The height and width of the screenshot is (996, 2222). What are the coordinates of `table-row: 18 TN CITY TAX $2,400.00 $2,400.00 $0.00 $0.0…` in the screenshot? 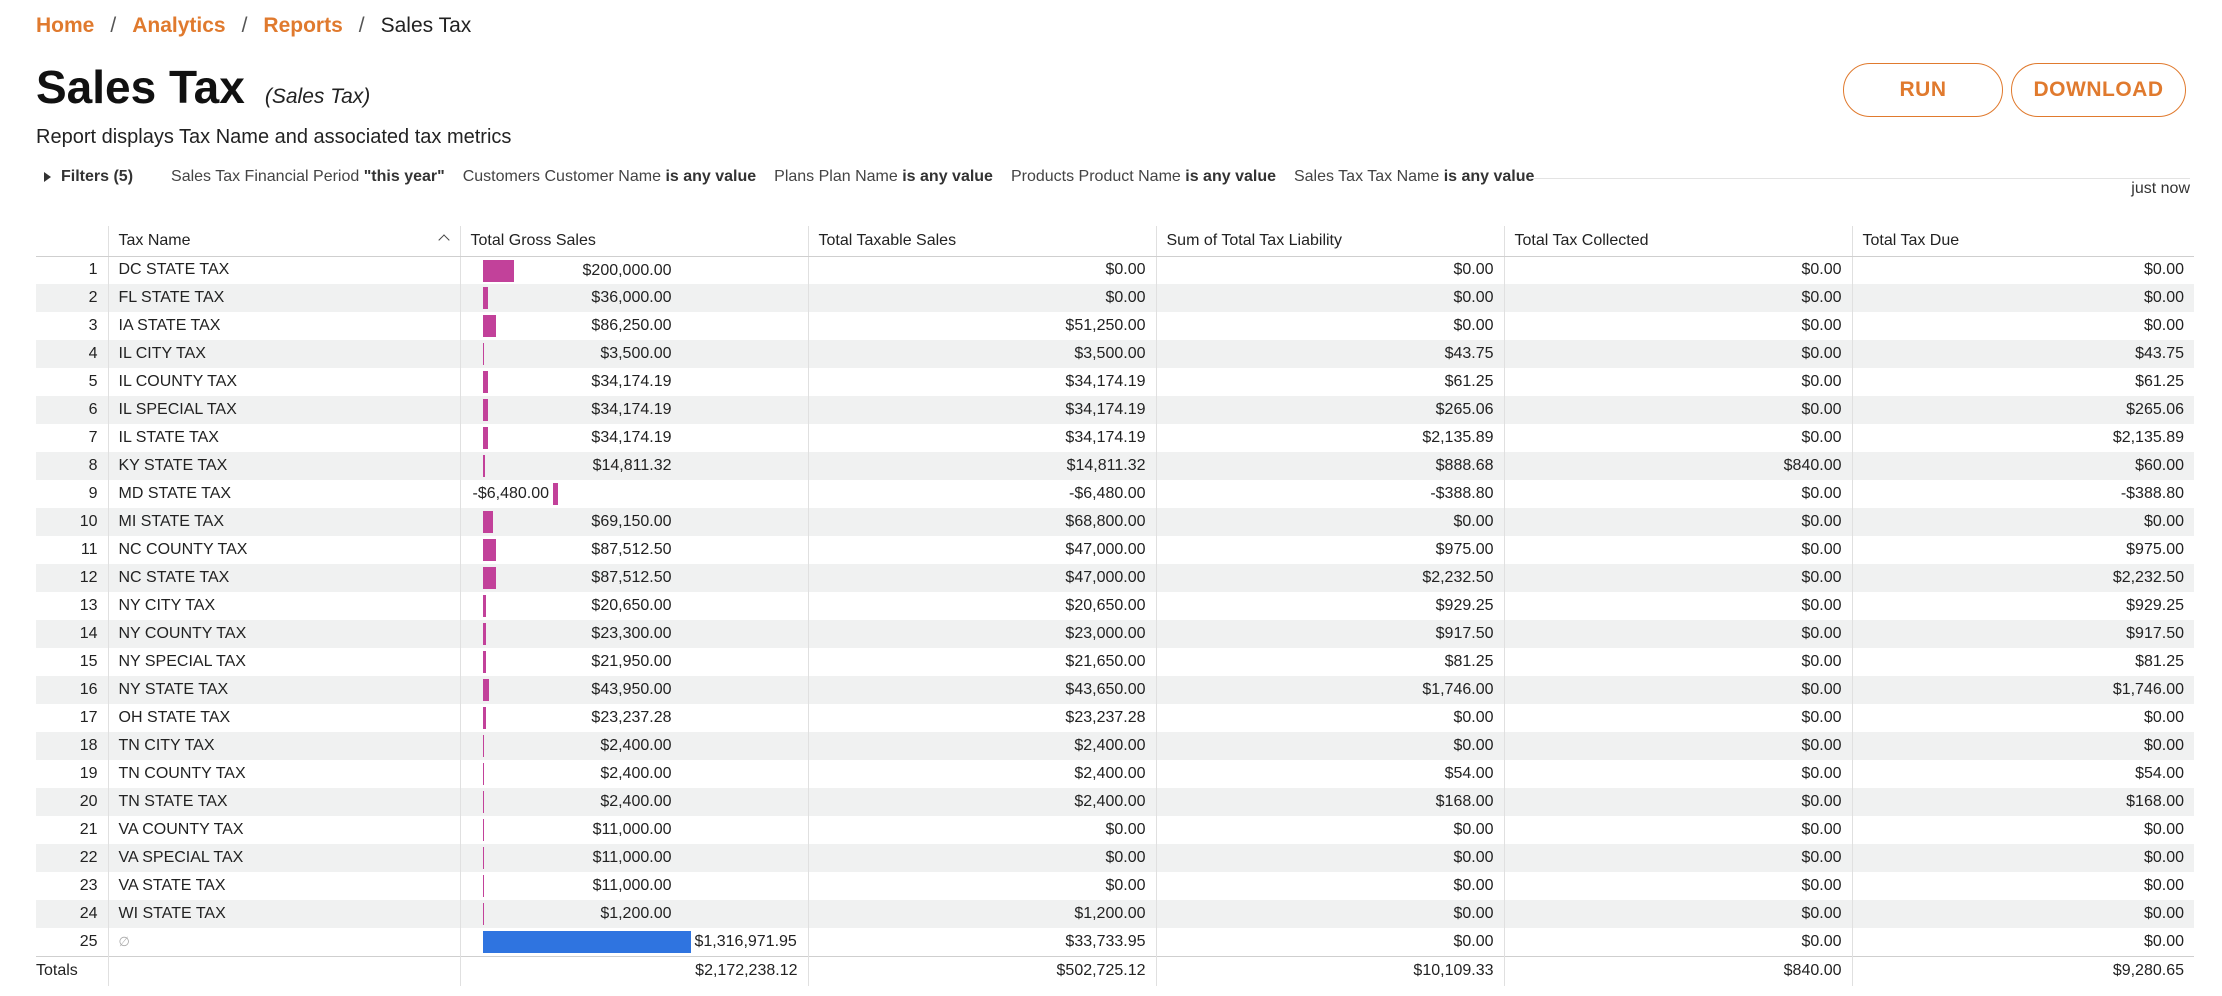 It's located at (1115, 746).